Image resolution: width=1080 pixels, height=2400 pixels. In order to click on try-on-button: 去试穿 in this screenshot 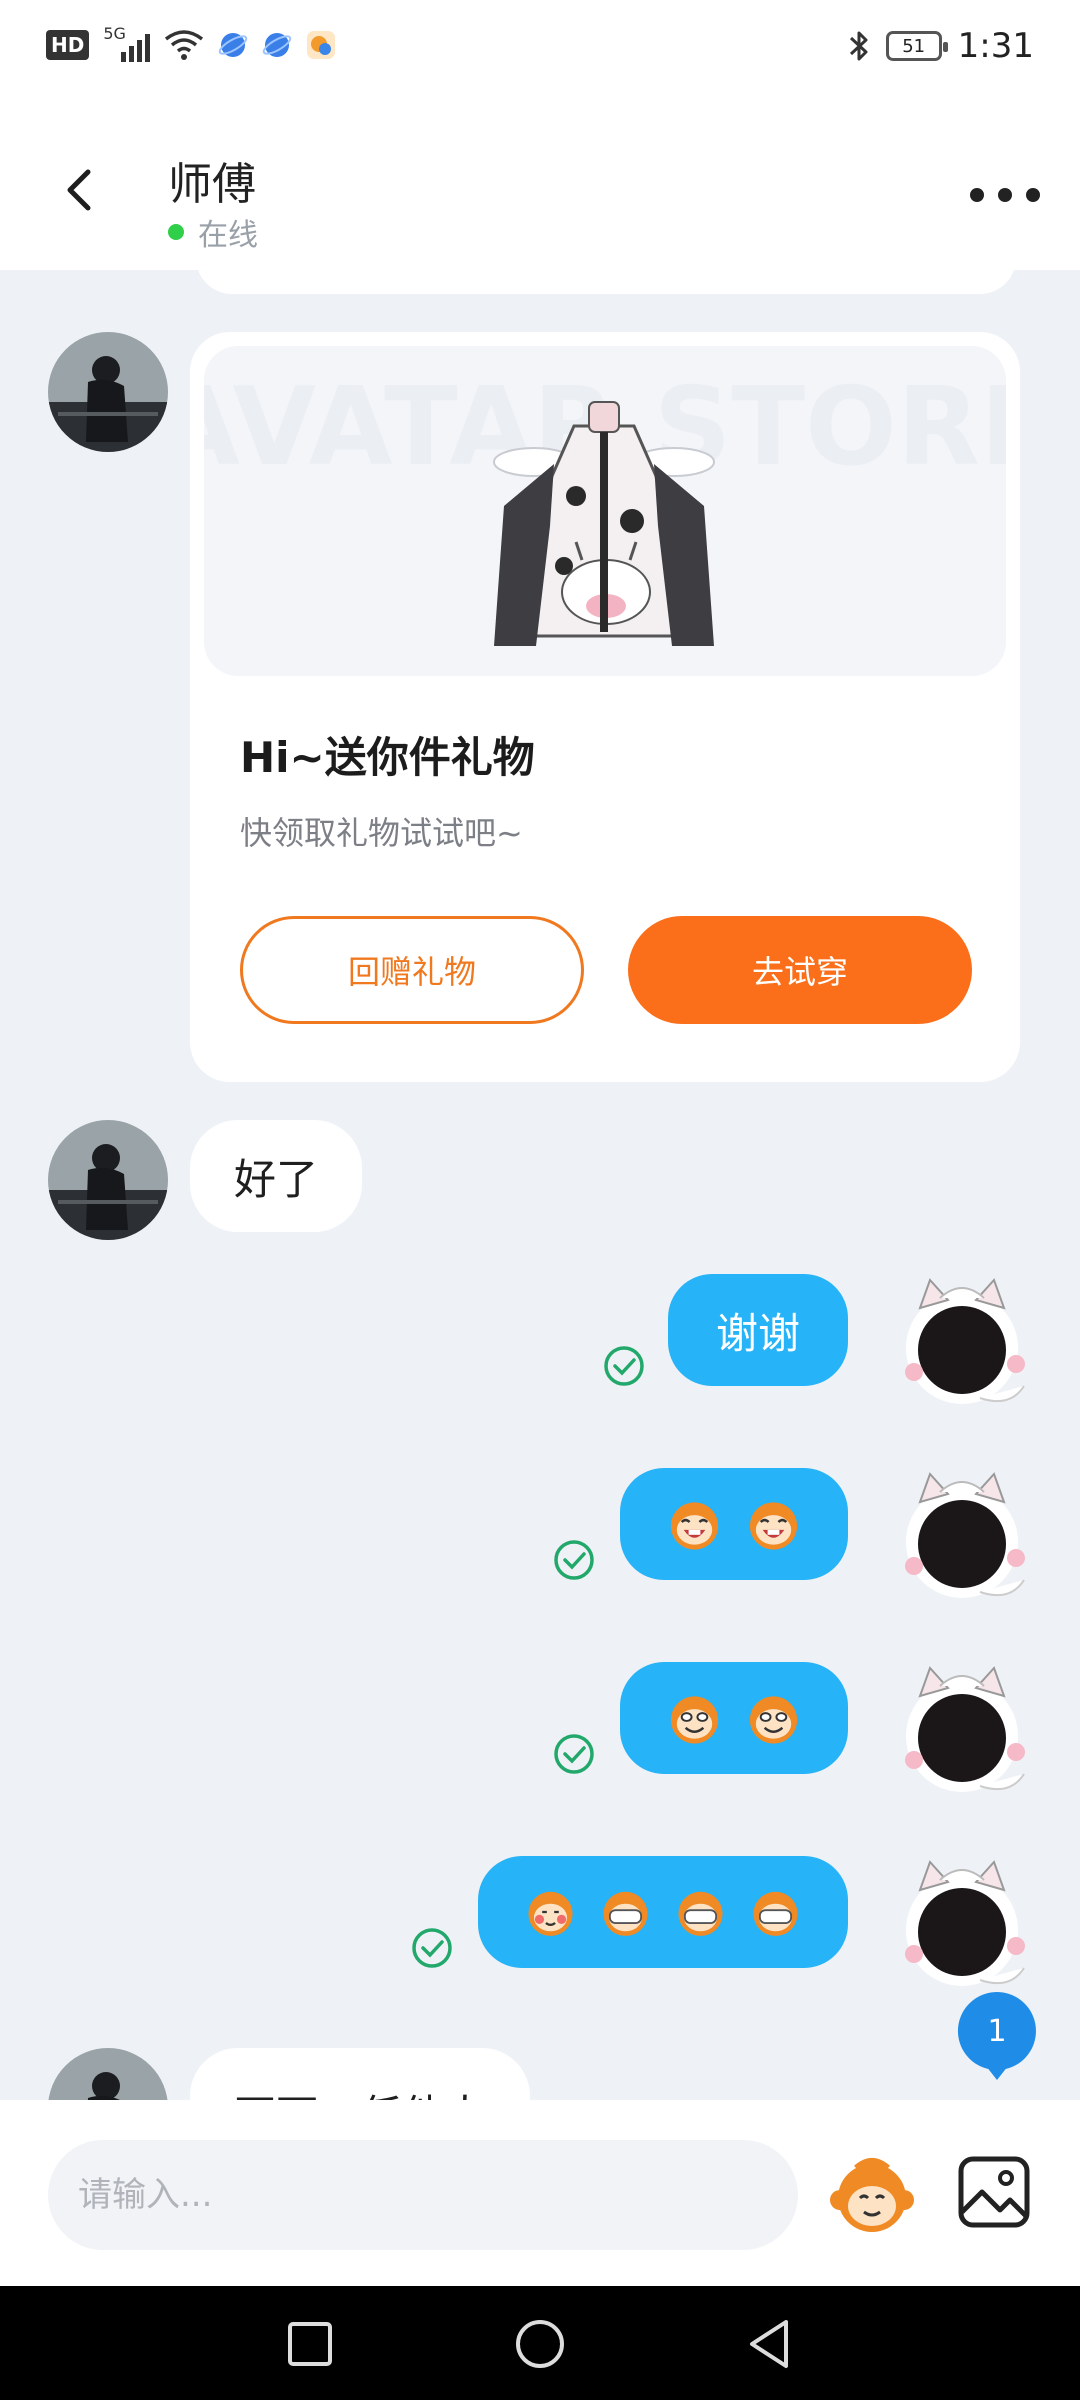, I will do `click(800, 970)`.